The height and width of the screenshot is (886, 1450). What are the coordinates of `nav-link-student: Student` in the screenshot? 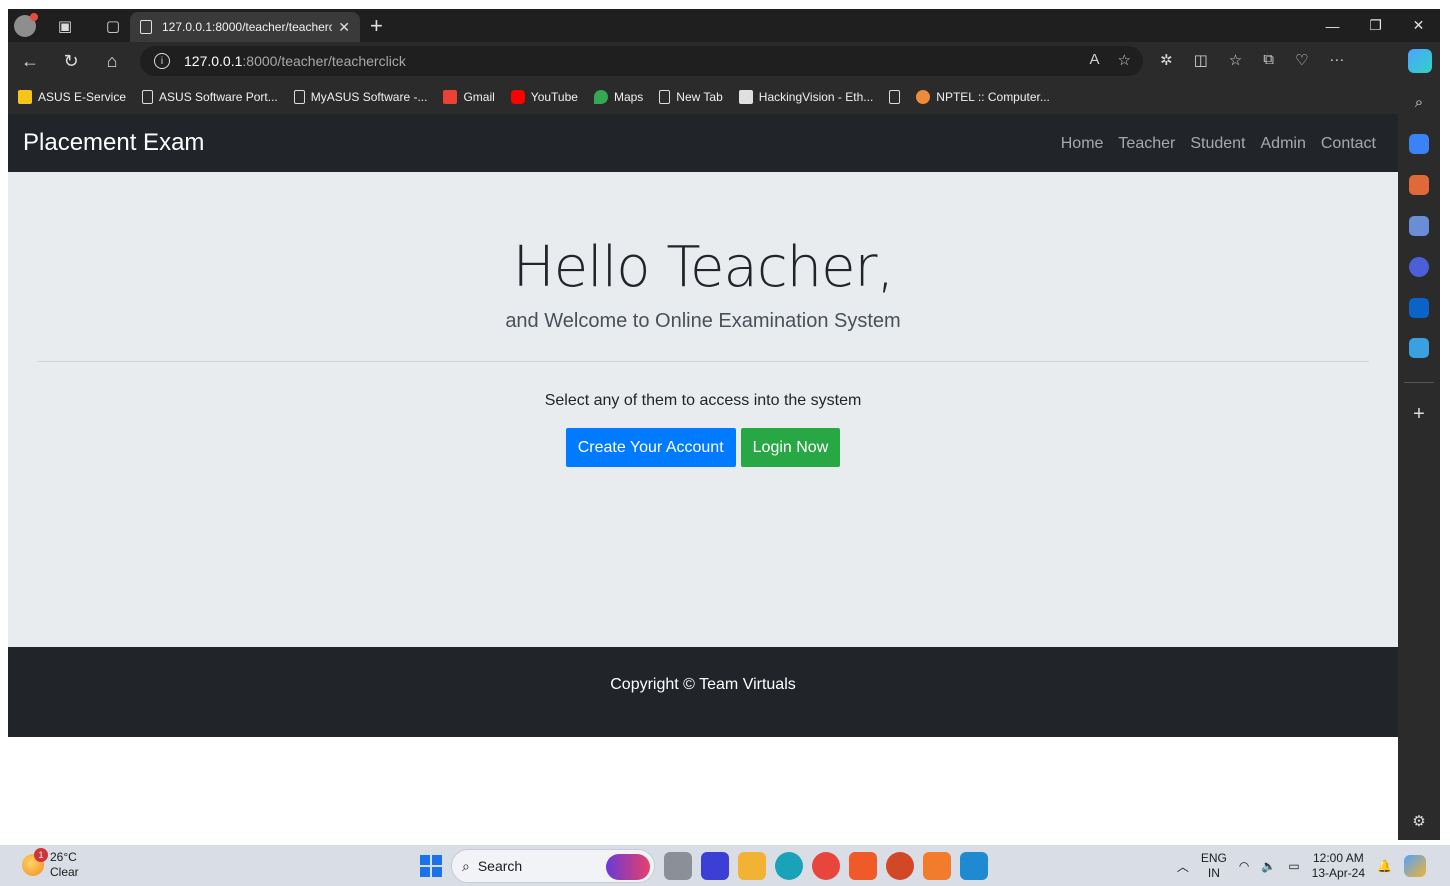 It's located at (1217, 144).